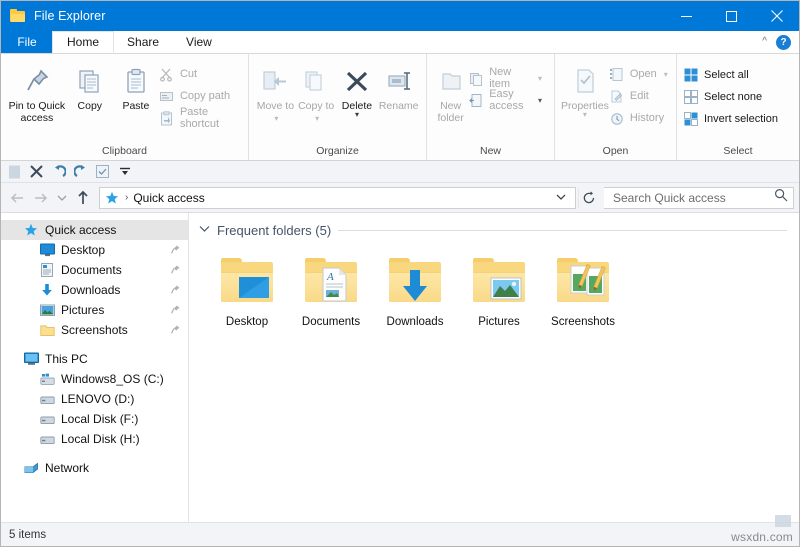 This screenshot has width=800, height=547. What do you see at coordinates (641, 96) in the screenshot?
I see `edit-button: Edit` at bounding box center [641, 96].